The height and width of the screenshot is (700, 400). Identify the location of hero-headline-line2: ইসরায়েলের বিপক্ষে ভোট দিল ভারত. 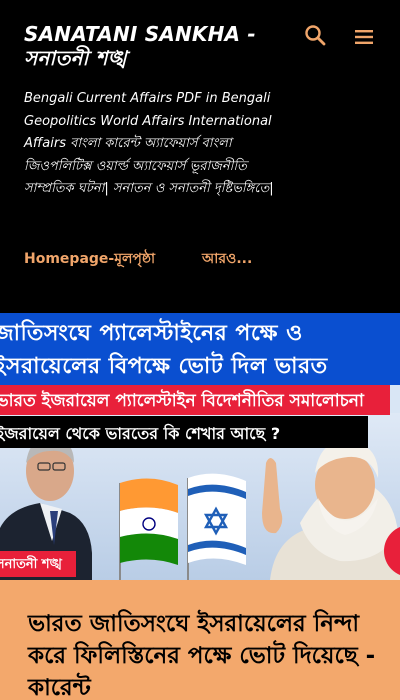
(164, 366).